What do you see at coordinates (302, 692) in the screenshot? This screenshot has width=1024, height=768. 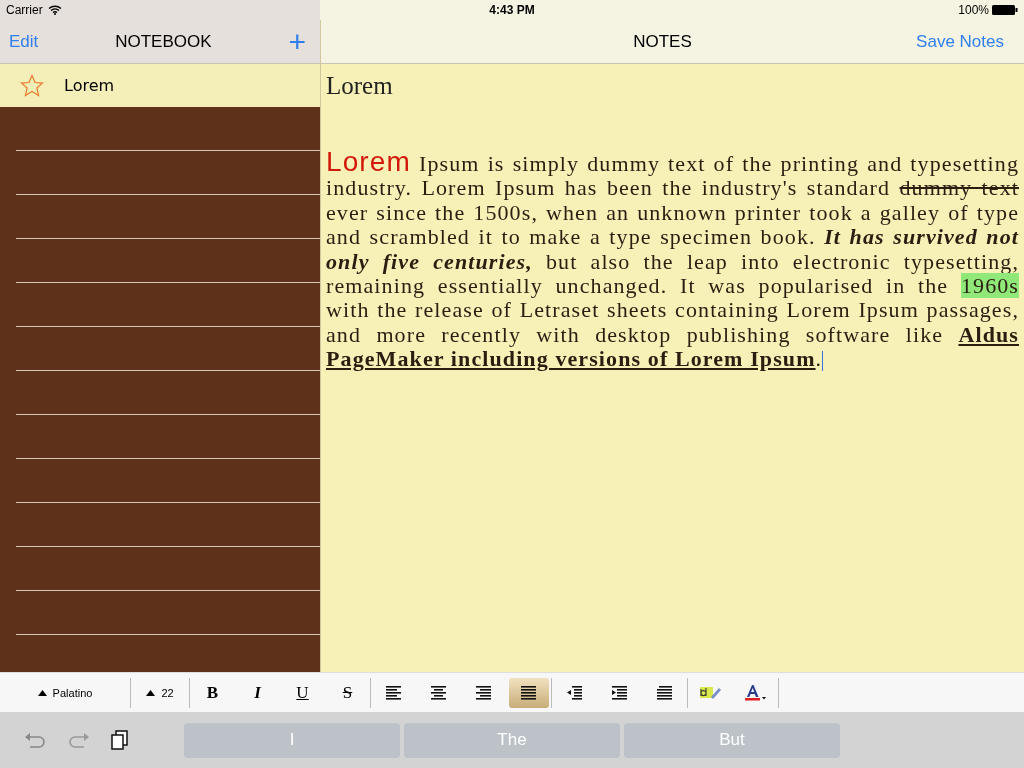 I see `underline-button: U` at bounding box center [302, 692].